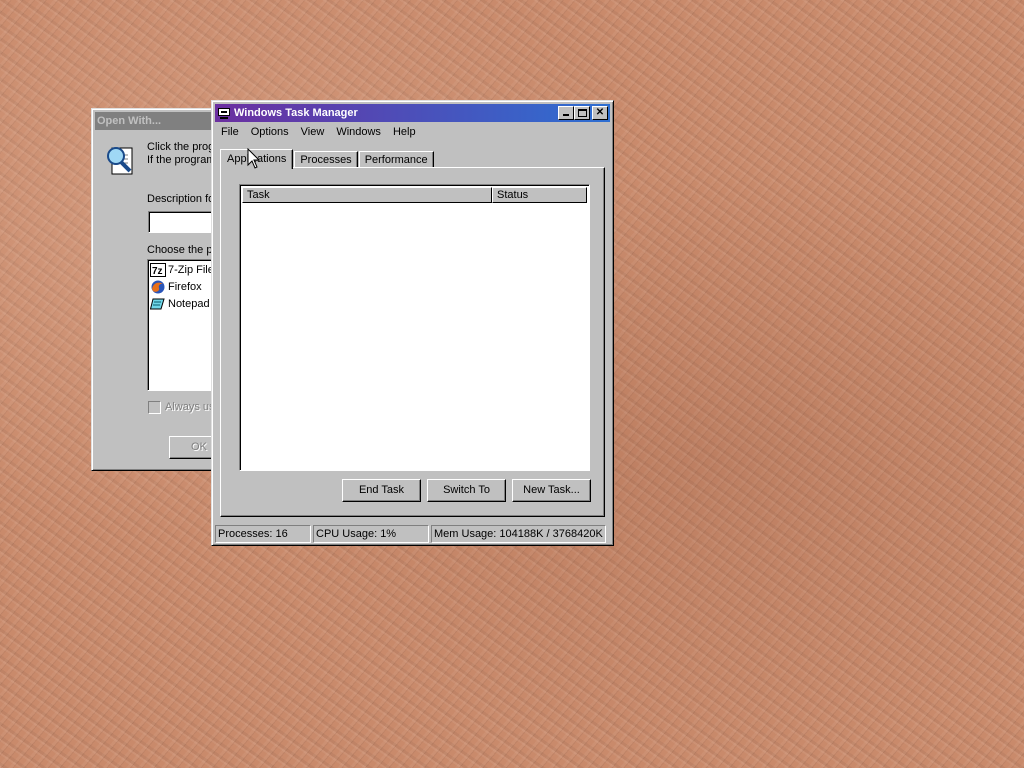 The width and height of the screenshot is (1024, 768). What do you see at coordinates (518, 534) in the screenshot?
I see `status-mem: Mem Usage: 104188K / 3768420K` at bounding box center [518, 534].